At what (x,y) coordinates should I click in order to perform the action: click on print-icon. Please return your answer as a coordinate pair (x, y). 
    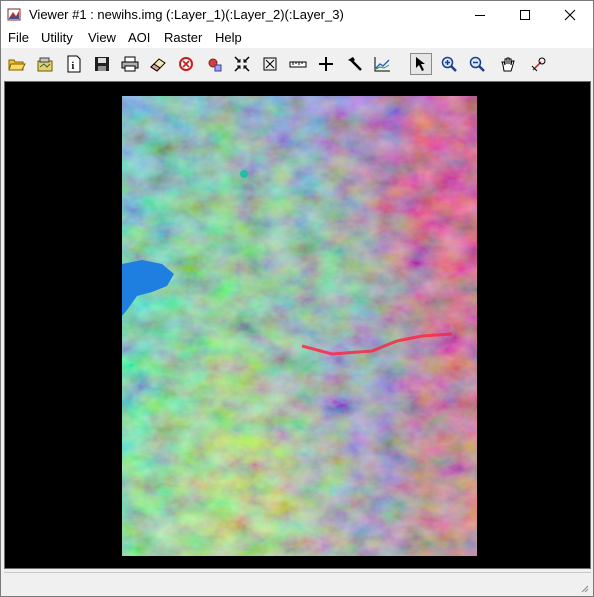
    Looking at the image, I should click on (130, 64).